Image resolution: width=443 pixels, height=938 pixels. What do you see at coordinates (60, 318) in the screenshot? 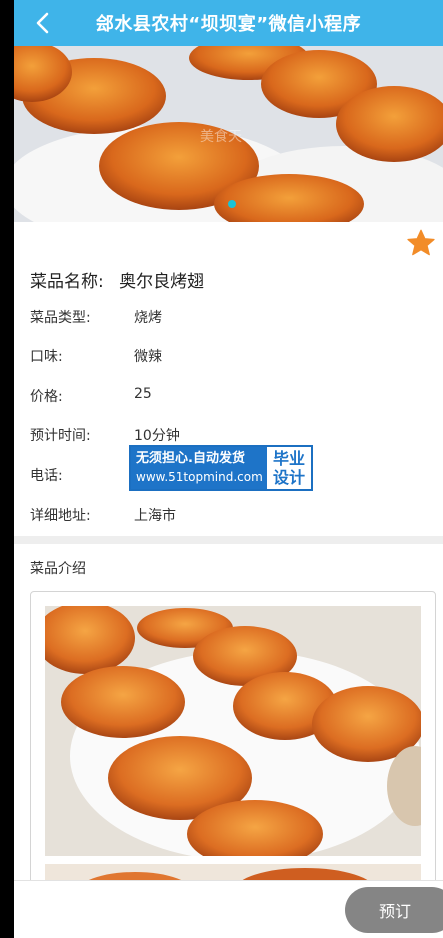
I see `info-label: 菜品类型:` at bounding box center [60, 318].